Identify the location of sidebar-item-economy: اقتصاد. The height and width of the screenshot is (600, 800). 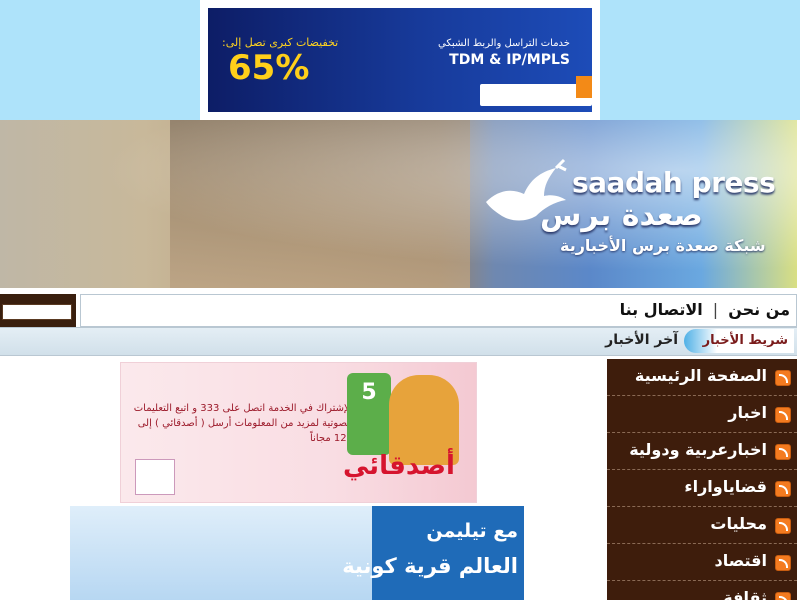
(702, 562).